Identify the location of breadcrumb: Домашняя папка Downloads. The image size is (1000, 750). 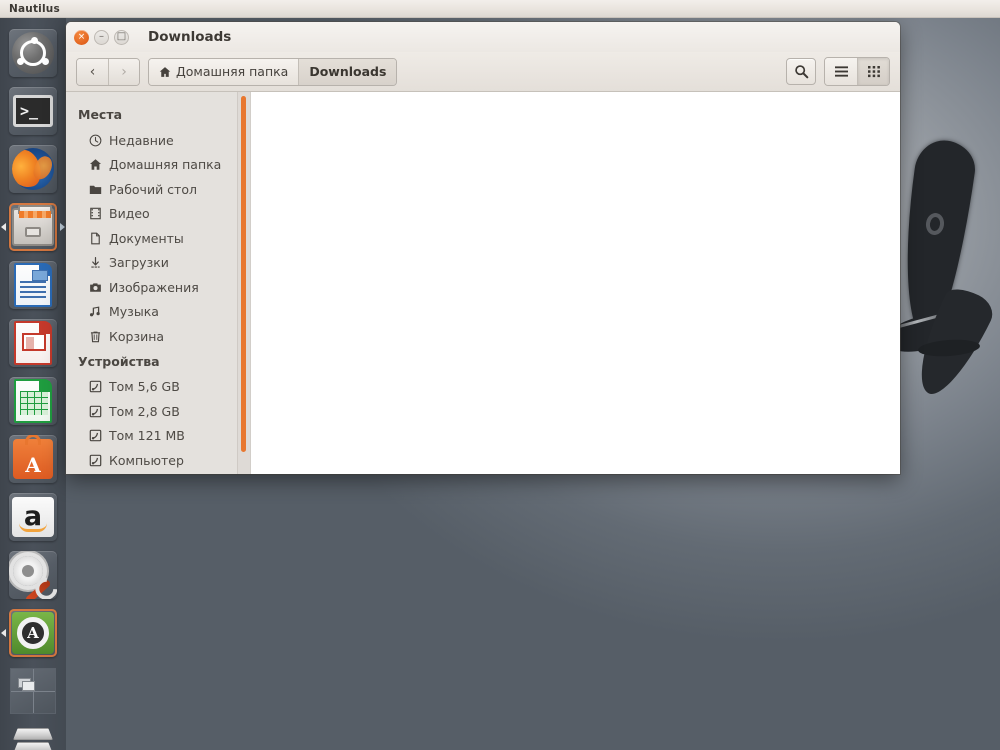
(273, 71).